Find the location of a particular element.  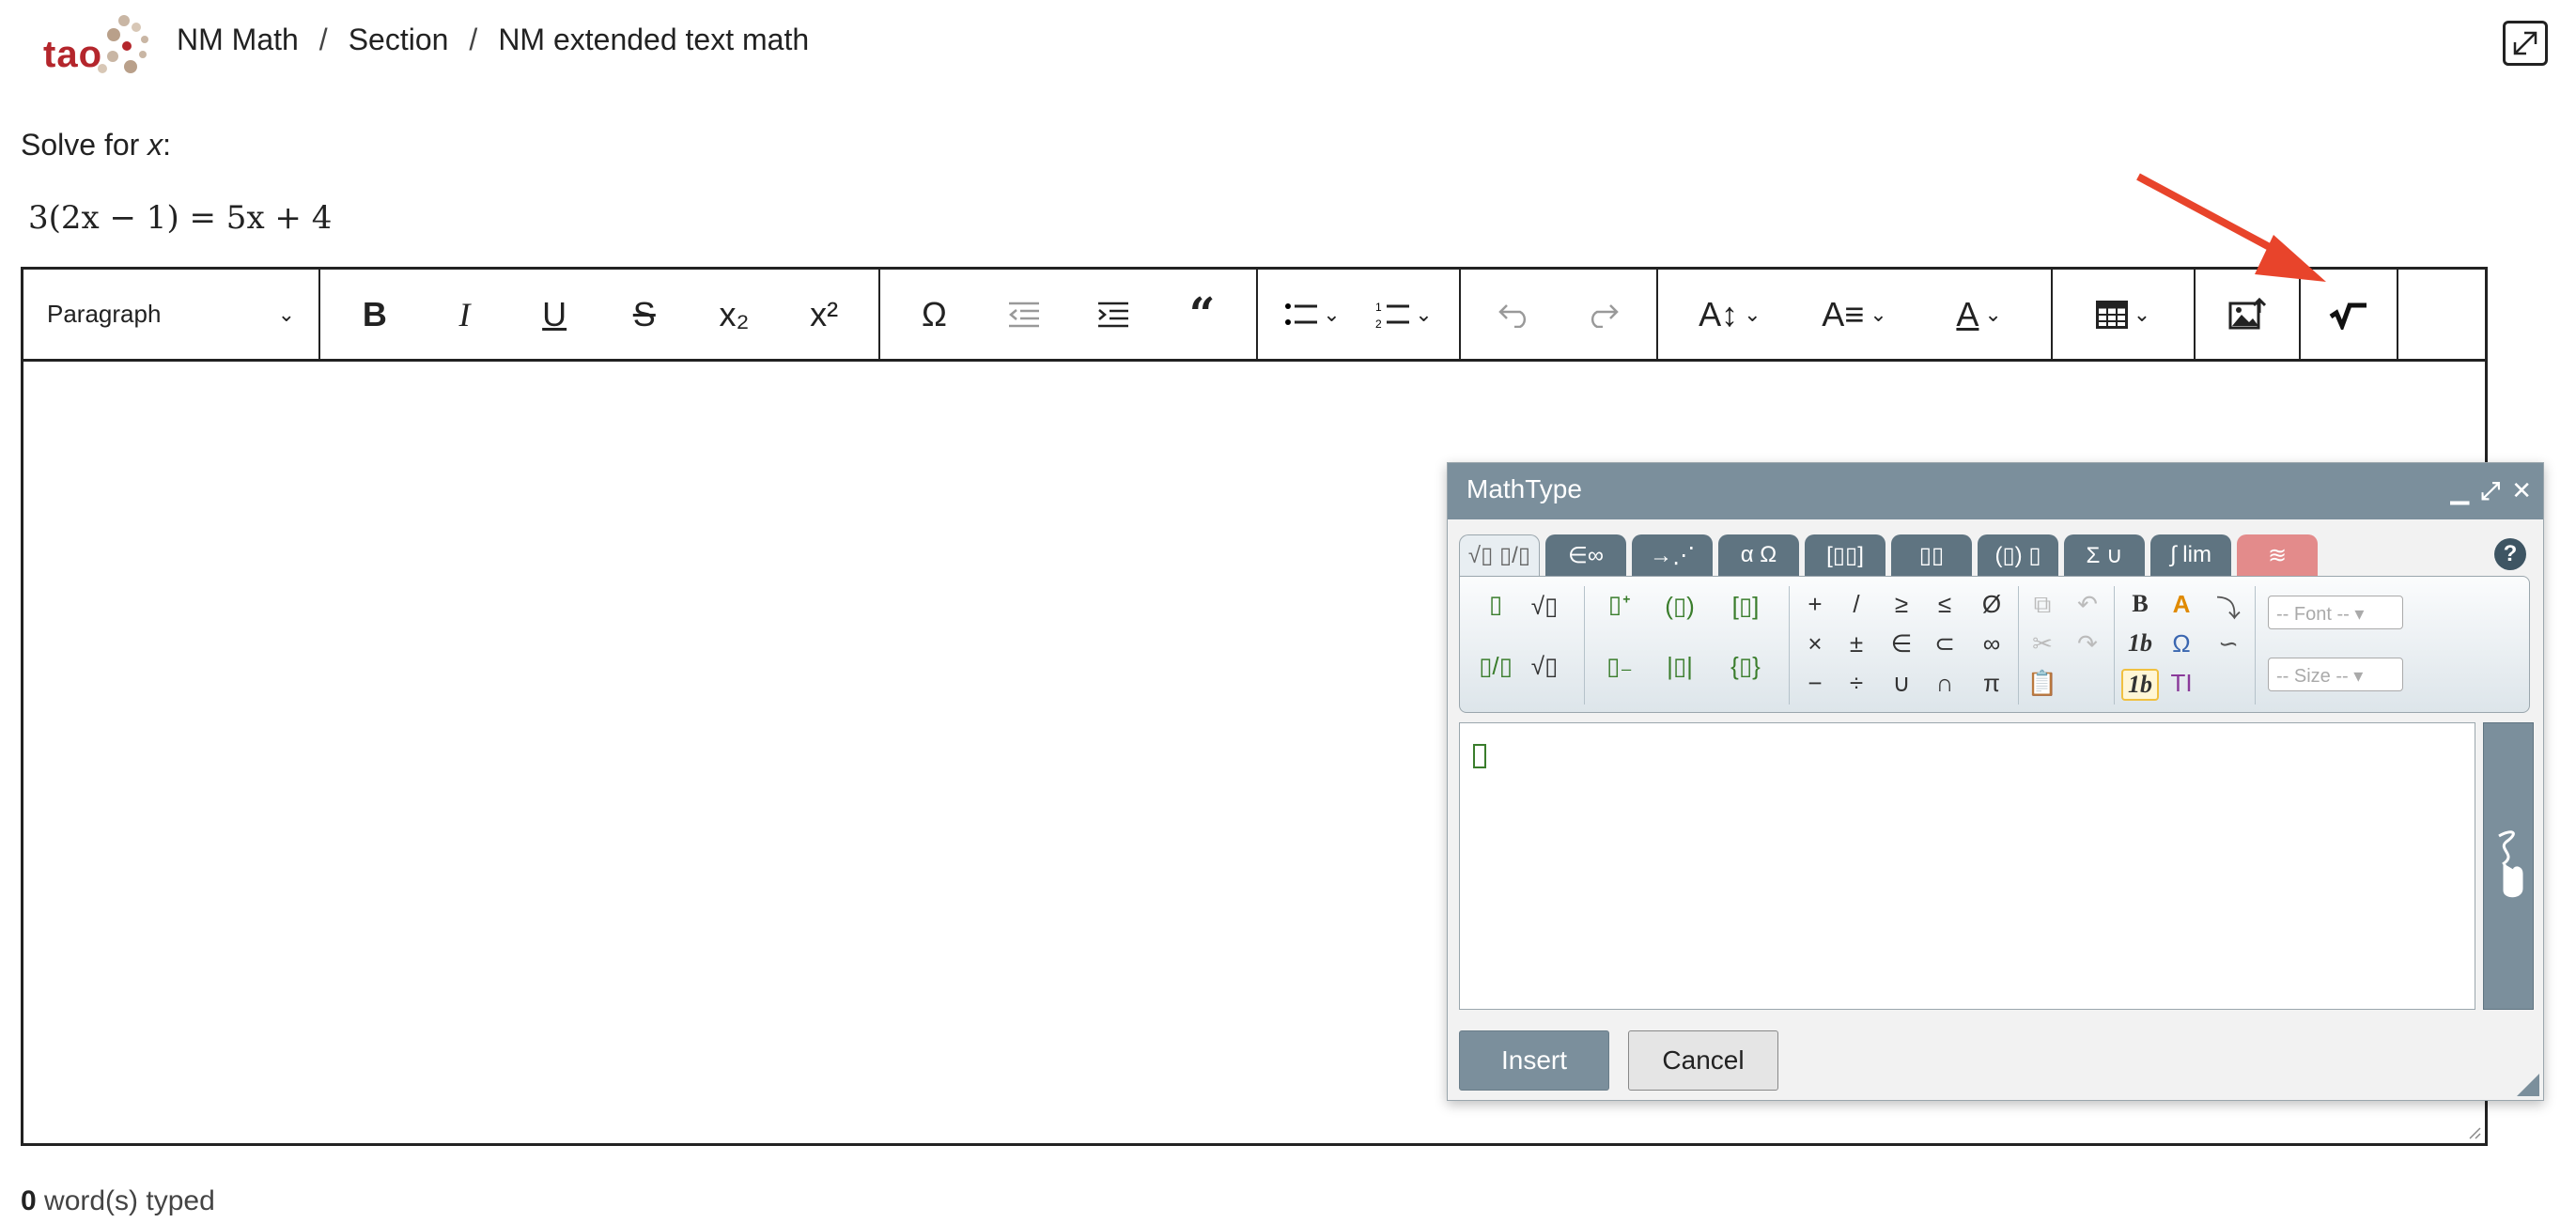

leq-button: ≤ is located at coordinates (1945, 604).